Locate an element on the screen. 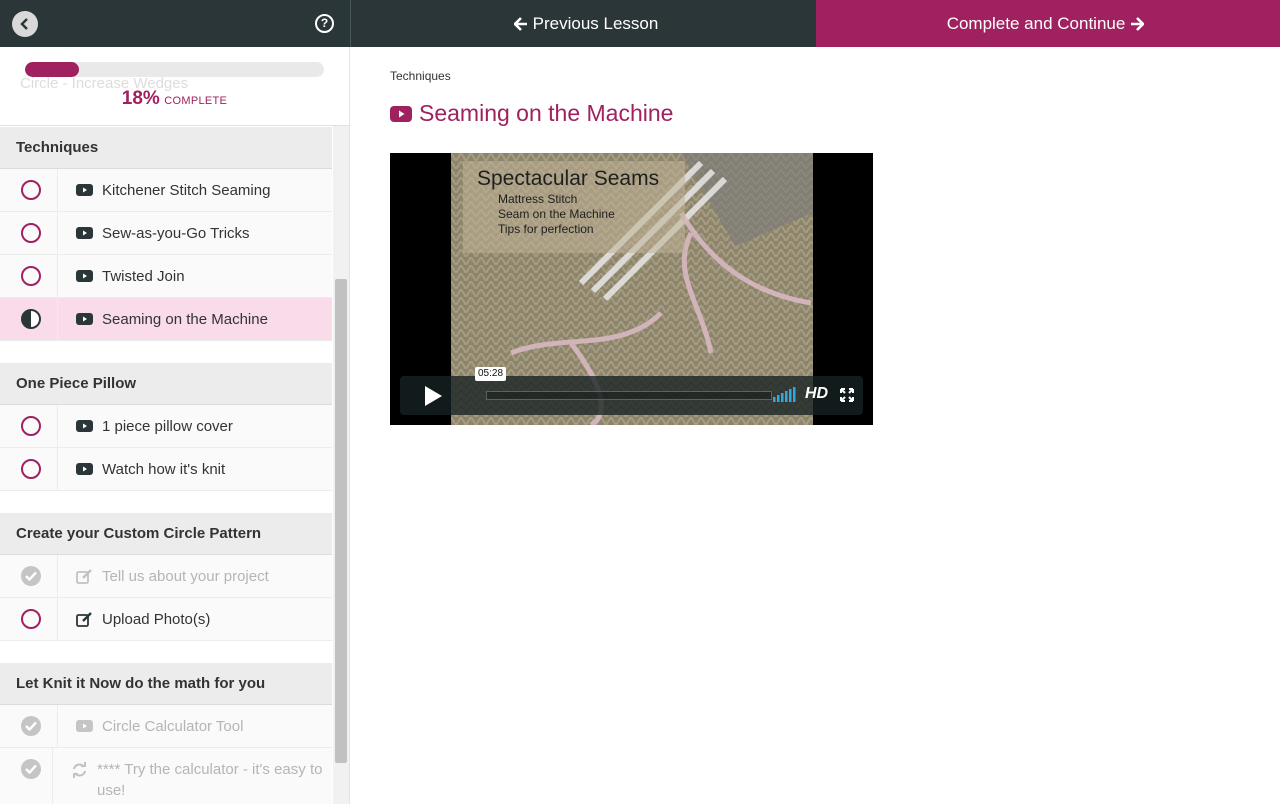 The height and width of the screenshot is (804, 1280). top-bar-left: ? is located at coordinates (175, 23).